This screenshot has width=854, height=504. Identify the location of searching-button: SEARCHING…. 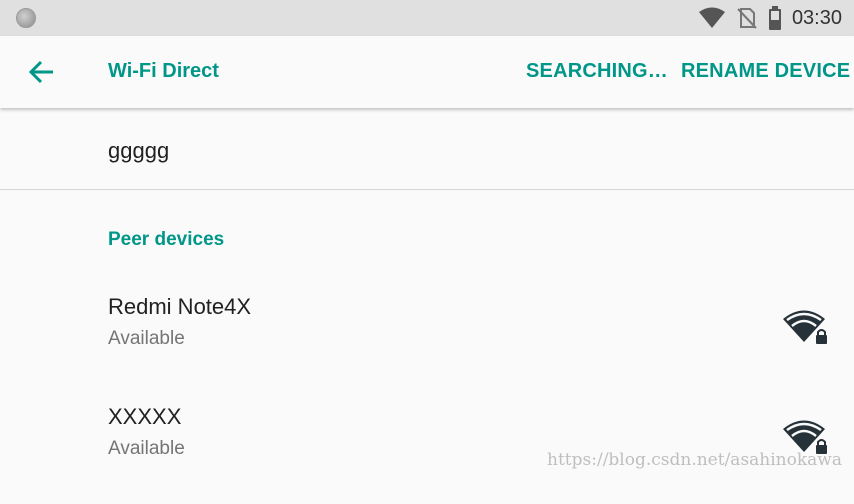
(597, 71).